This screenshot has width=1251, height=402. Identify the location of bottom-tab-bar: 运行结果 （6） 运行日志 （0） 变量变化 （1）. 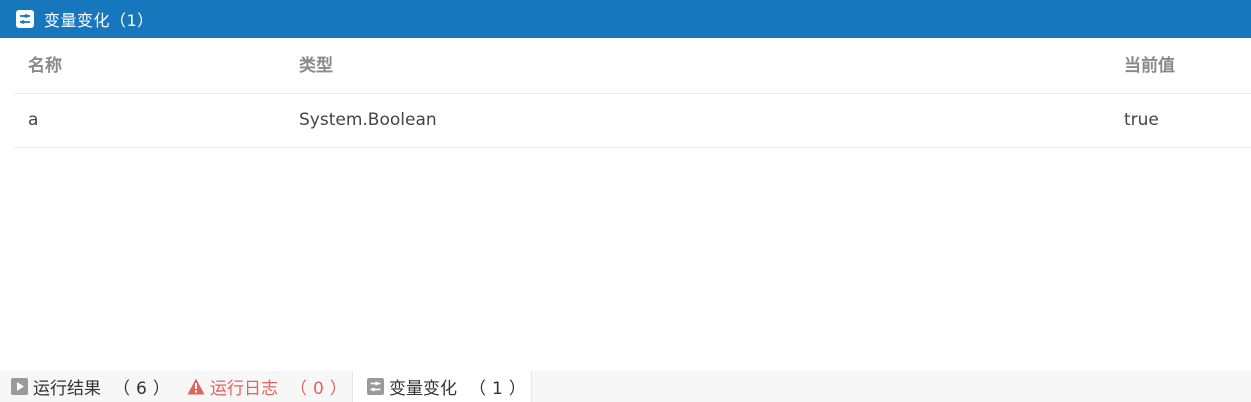
(625, 386).